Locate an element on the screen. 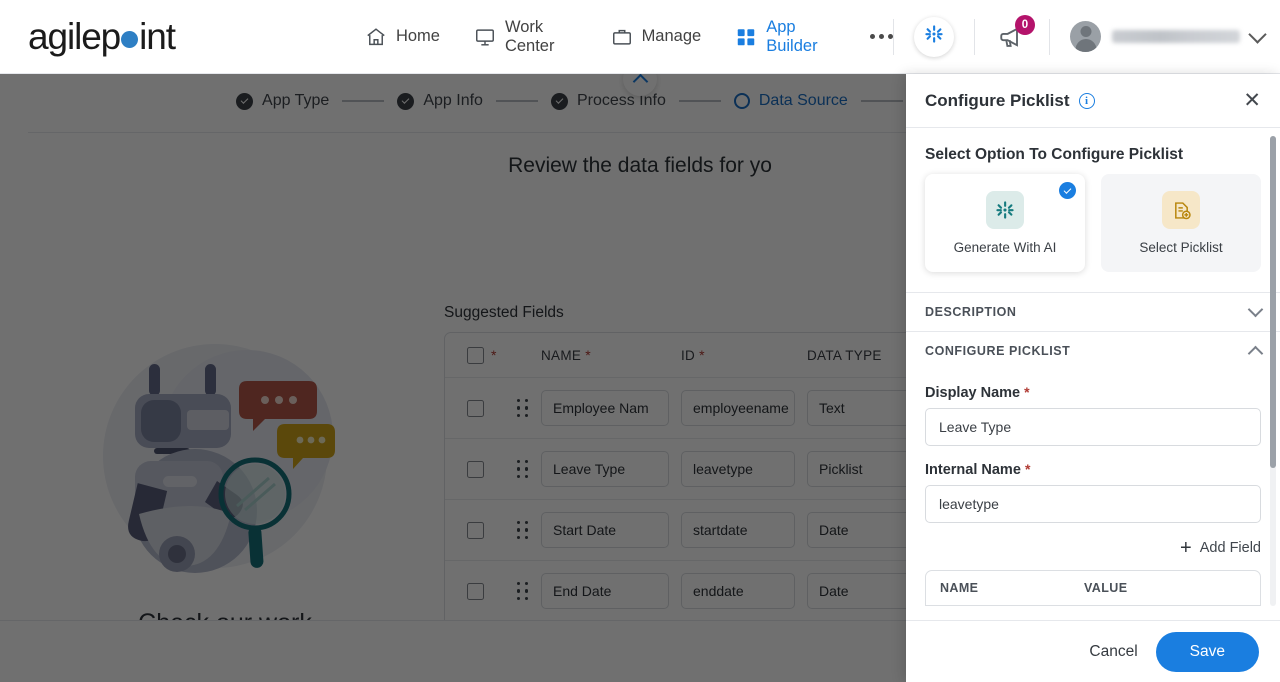  option-label-generate-with-ai: Generate With AI is located at coordinates (1005, 247).